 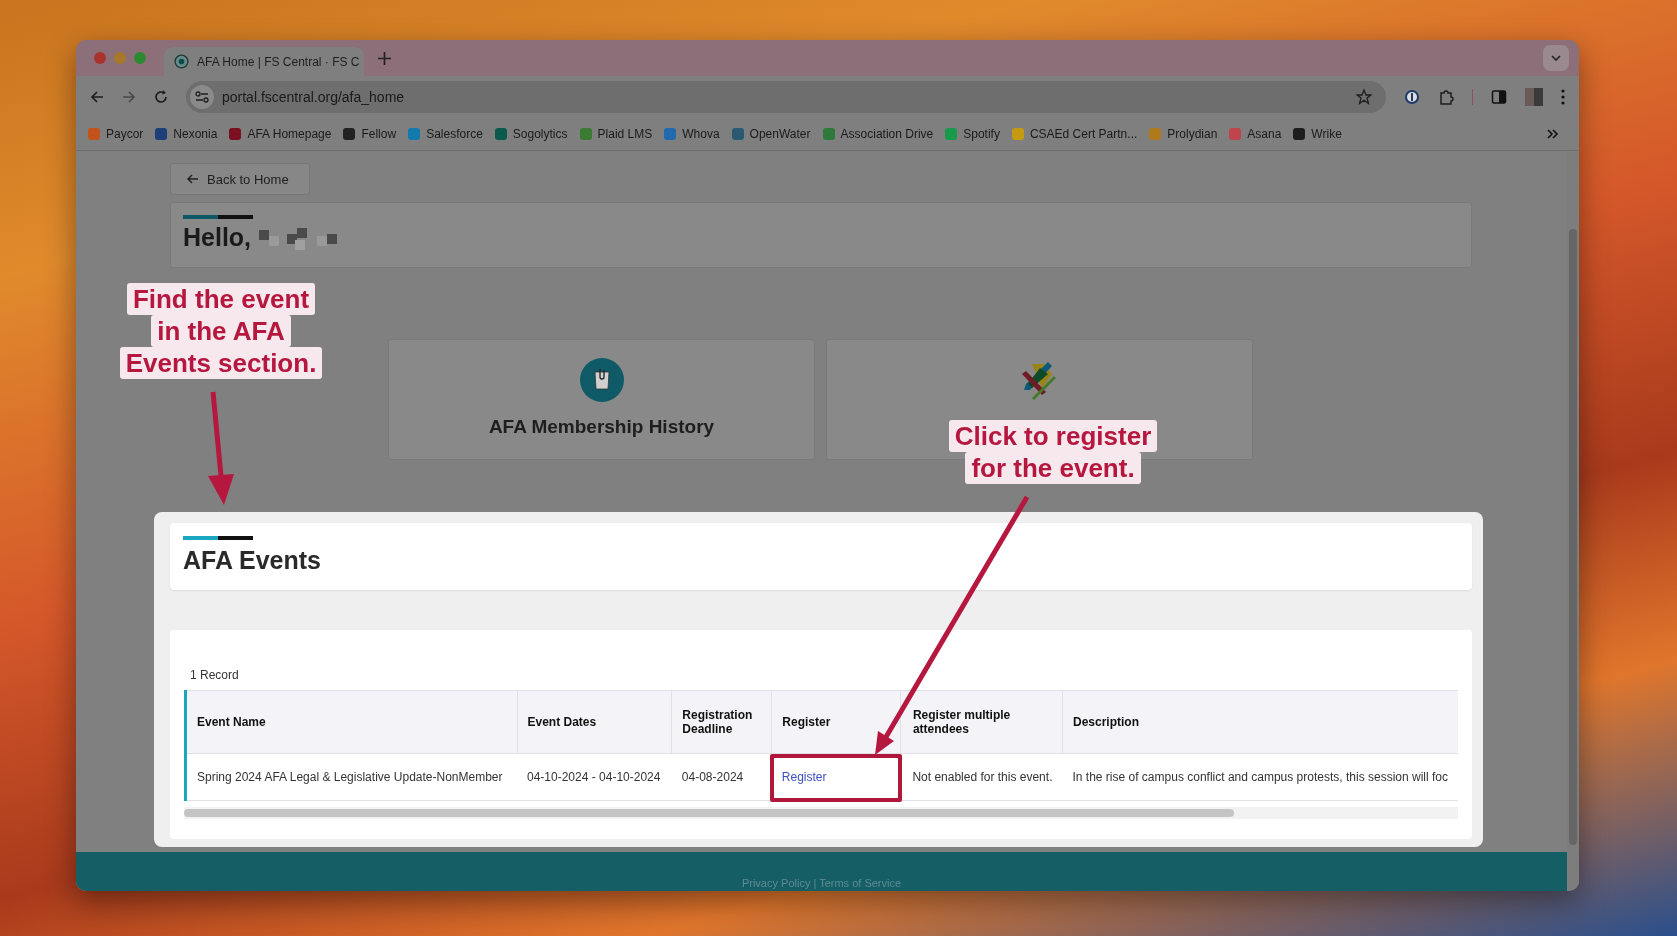 I want to click on chevron-down-icon, so click(x=1556, y=58).